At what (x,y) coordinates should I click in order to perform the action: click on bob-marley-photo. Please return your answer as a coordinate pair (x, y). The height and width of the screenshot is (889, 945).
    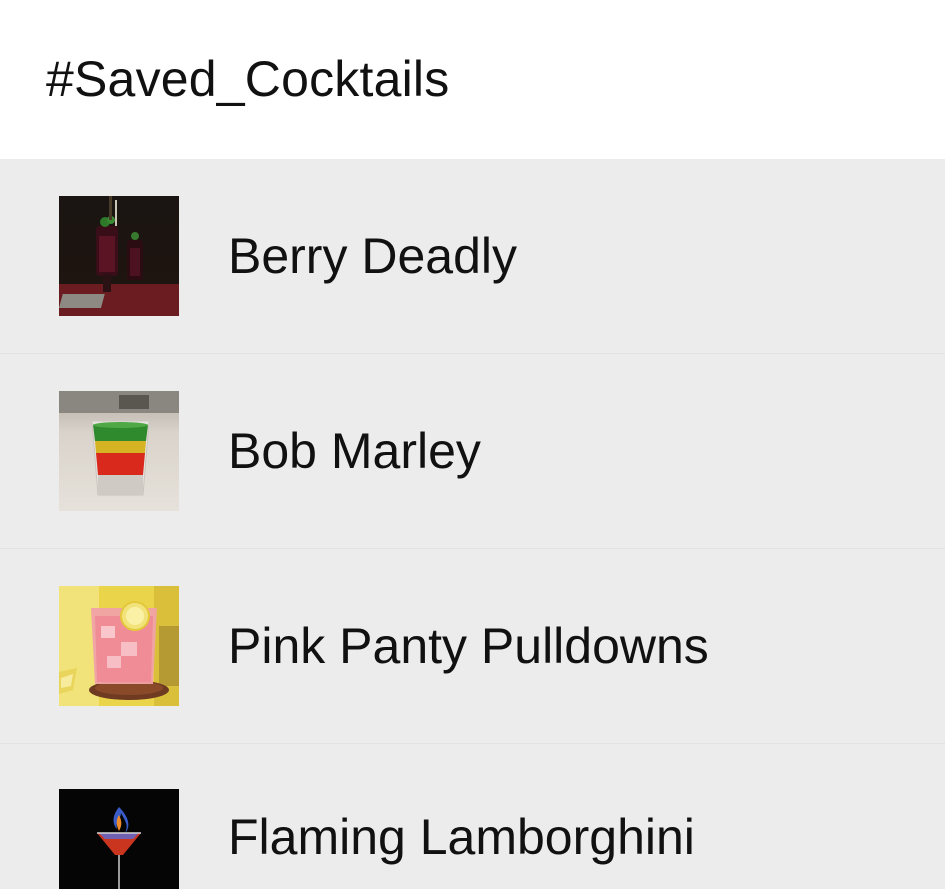
    Looking at the image, I should click on (119, 451).